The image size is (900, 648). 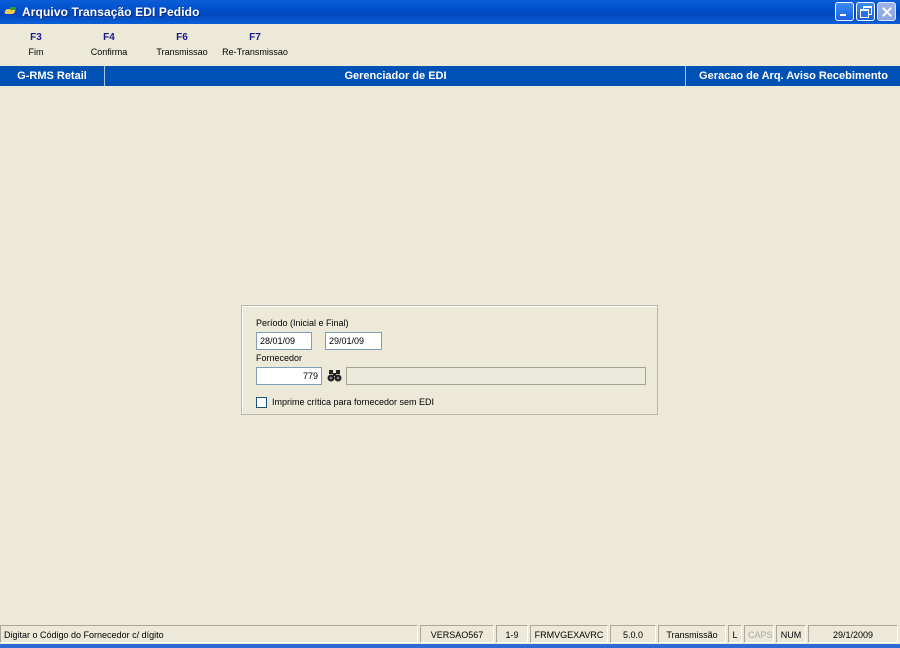 What do you see at coordinates (302, 323) in the screenshot?
I see `periodo-label: Período (Inicial e Final)` at bounding box center [302, 323].